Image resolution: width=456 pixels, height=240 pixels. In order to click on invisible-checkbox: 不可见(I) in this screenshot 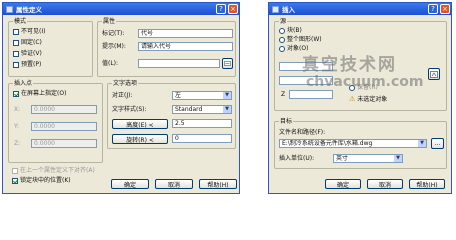, I will do `click(29, 31)`.